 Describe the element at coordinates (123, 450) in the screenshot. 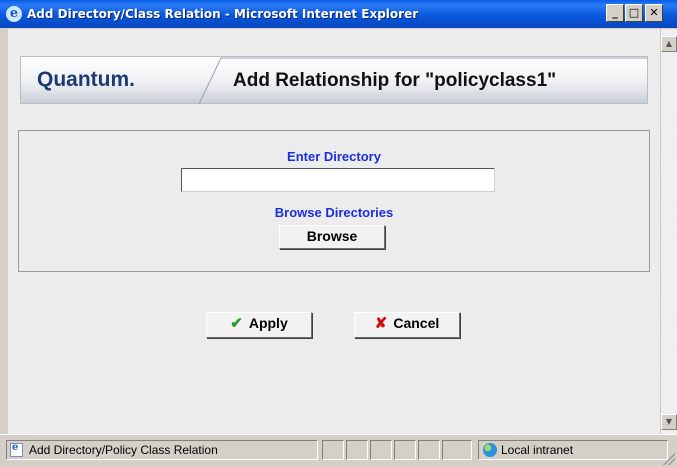

I see `status-text: Add Directory/Policy Class Relation` at that location.